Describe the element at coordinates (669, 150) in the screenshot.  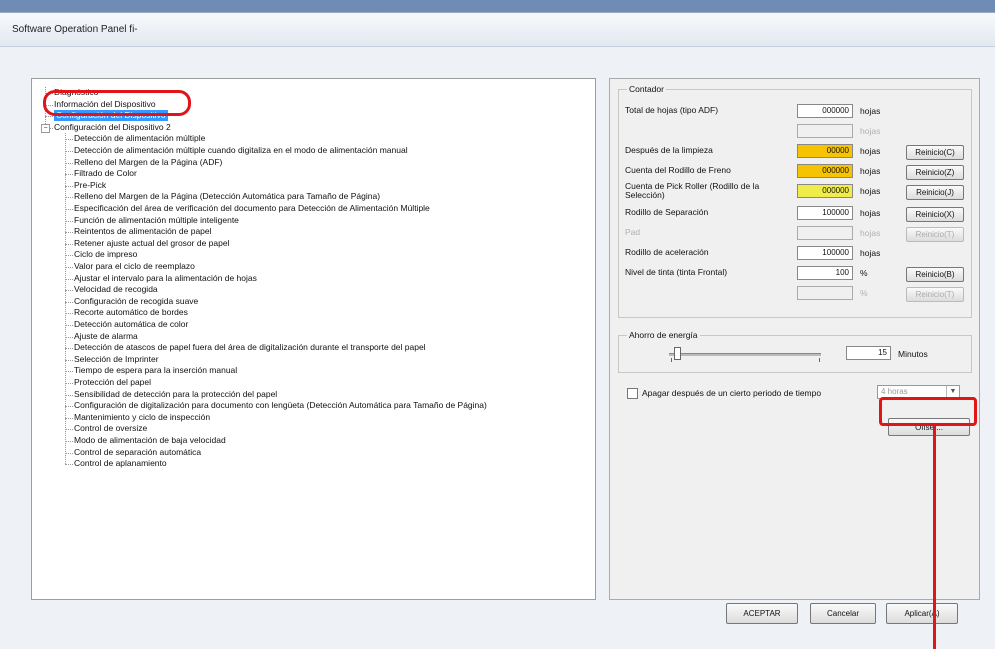
I see `counter-label: Después de la limpieza` at that location.